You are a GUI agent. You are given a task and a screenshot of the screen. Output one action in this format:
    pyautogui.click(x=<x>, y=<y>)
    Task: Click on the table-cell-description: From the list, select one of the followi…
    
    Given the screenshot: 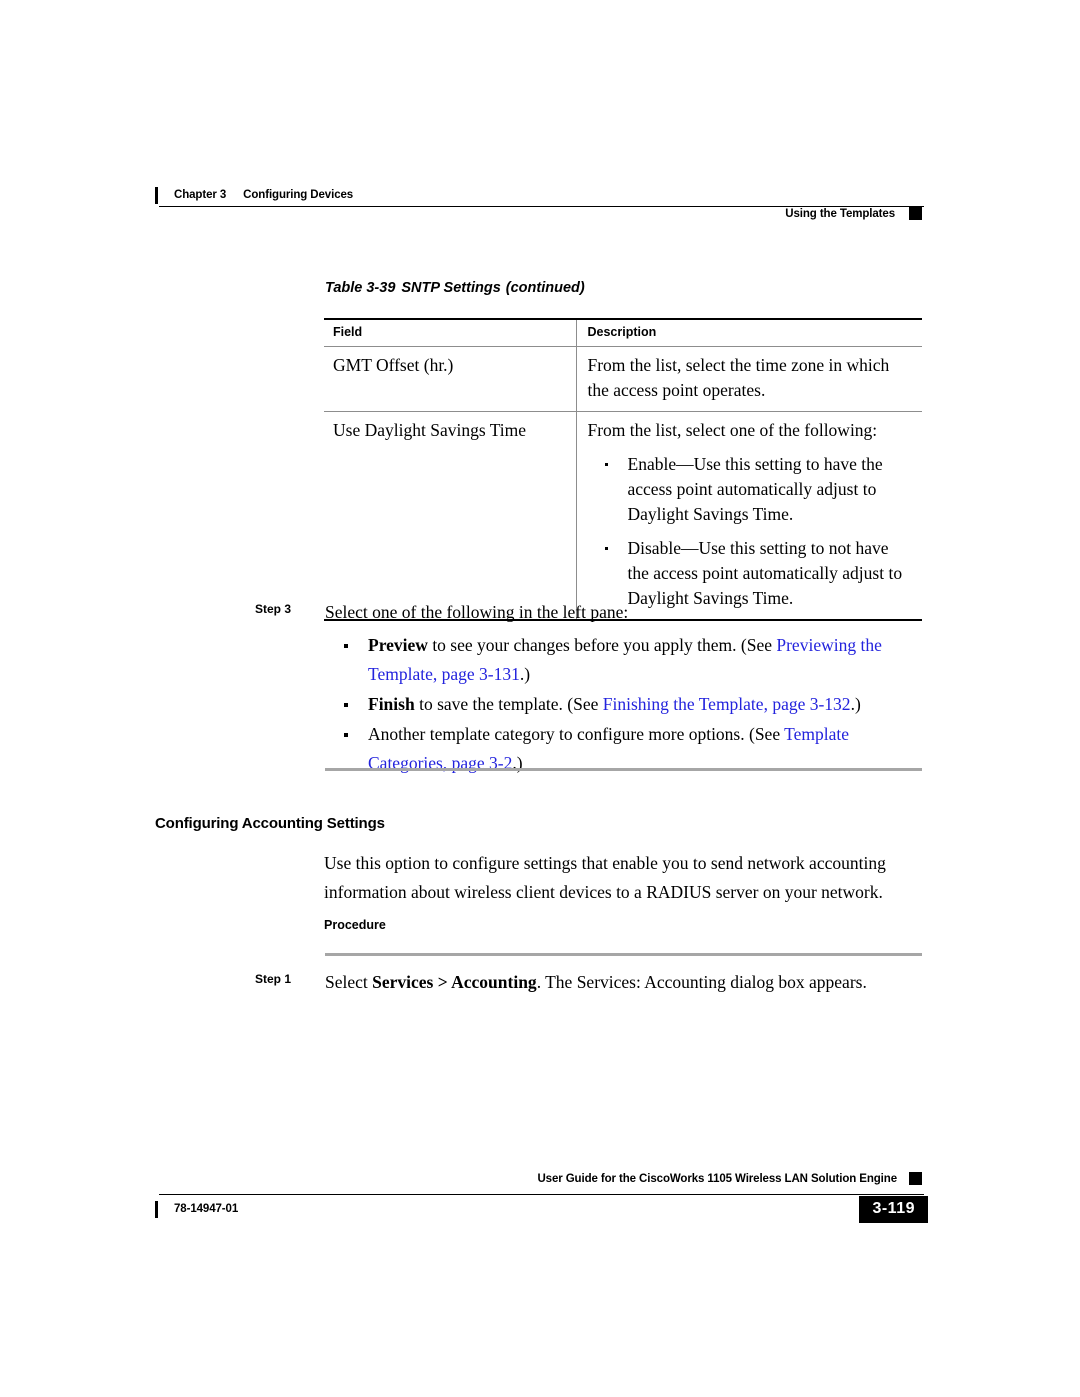 What is the action you would take?
    pyautogui.click(x=748, y=516)
    